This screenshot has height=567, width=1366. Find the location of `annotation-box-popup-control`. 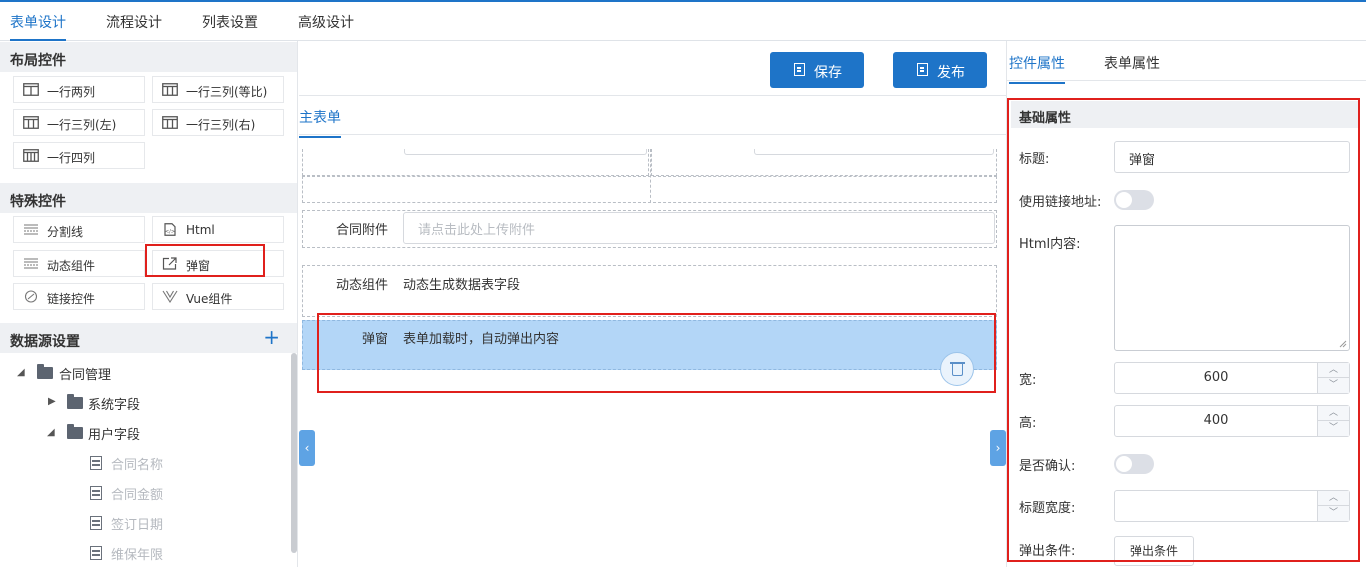

annotation-box-popup-control is located at coordinates (205, 260).